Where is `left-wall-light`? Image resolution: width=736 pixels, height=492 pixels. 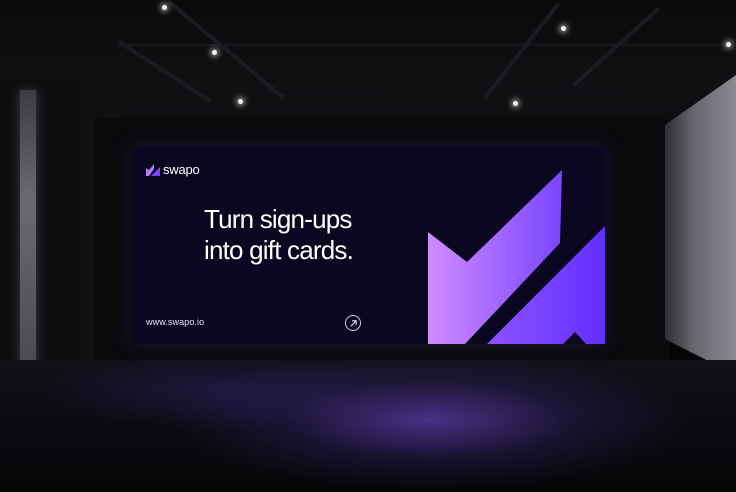 left-wall-light is located at coordinates (28, 228).